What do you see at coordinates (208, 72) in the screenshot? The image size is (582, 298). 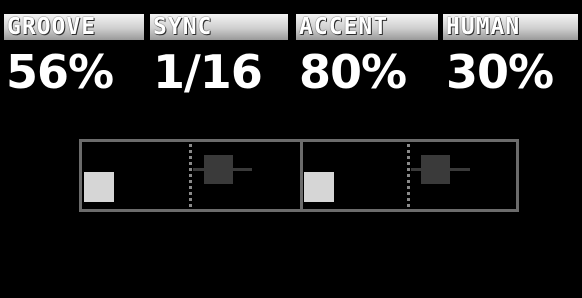 I see `sync-value: 1/16` at bounding box center [208, 72].